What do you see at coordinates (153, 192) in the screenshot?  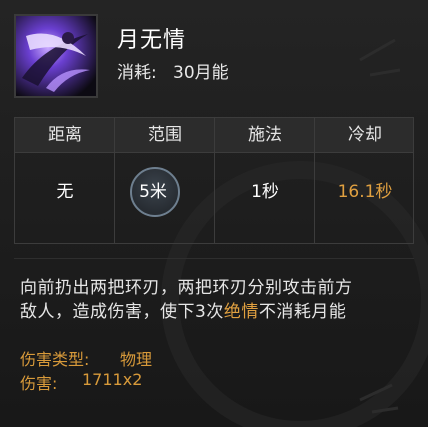 I see `value-range: 5米` at bounding box center [153, 192].